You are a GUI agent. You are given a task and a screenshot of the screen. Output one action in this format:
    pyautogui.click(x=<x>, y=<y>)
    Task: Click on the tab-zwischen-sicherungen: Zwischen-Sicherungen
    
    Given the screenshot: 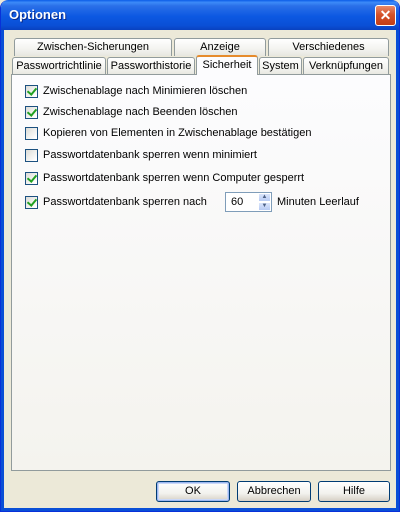 What is the action you would take?
    pyautogui.click(x=93, y=47)
    